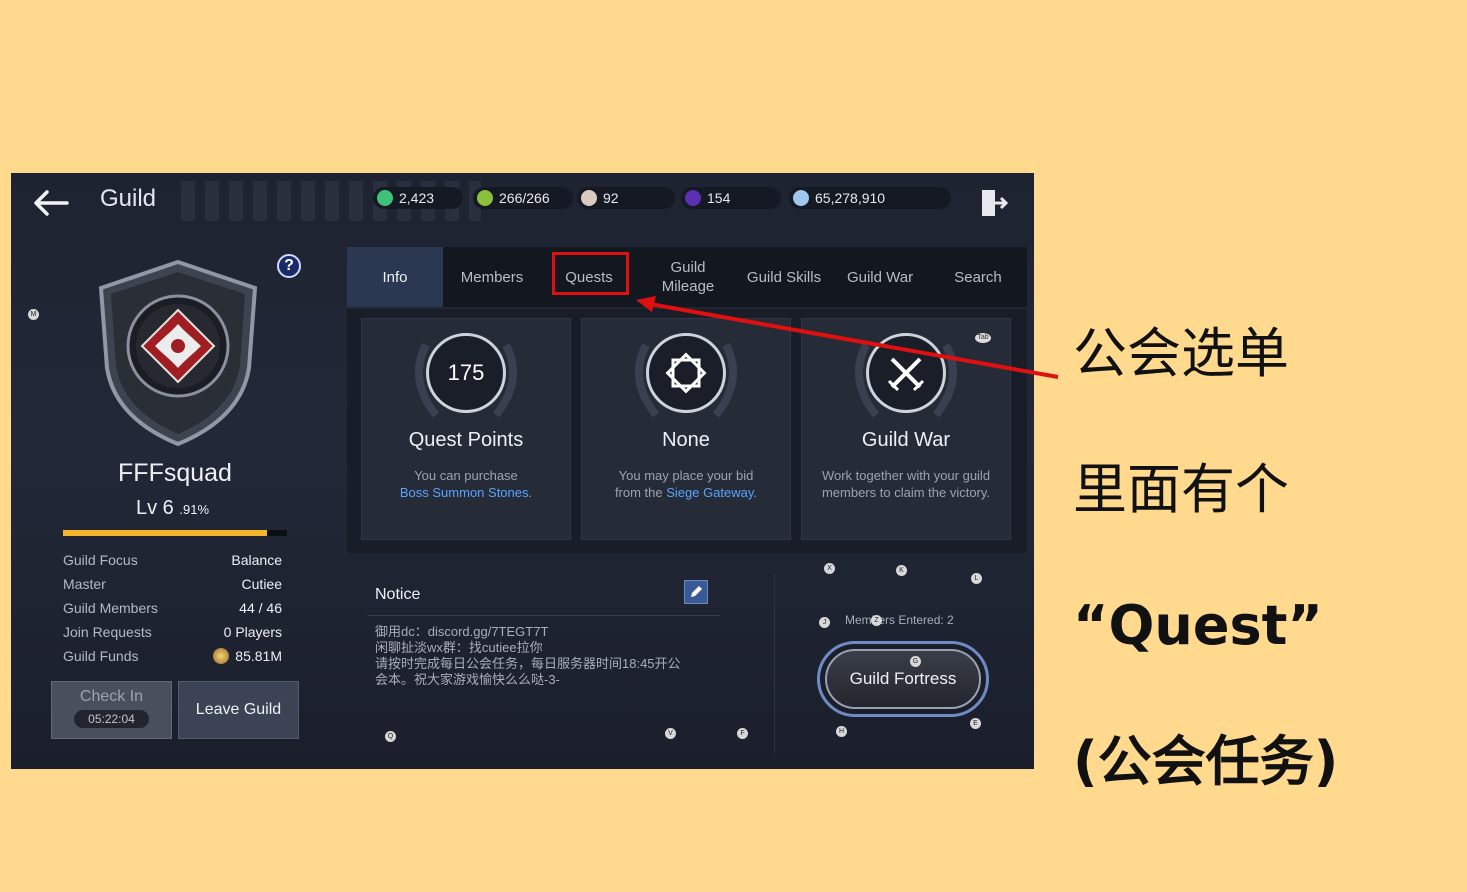  I want to click on check-in-button: Check In 05:22:04, so click(111, 710).